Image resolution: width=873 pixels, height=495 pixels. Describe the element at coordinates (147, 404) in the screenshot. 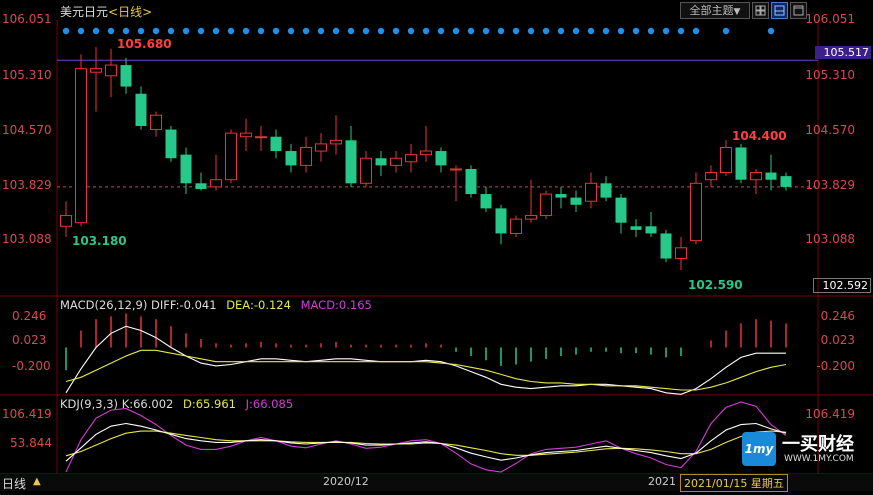

I see `k-value: K:66.002` at that location.